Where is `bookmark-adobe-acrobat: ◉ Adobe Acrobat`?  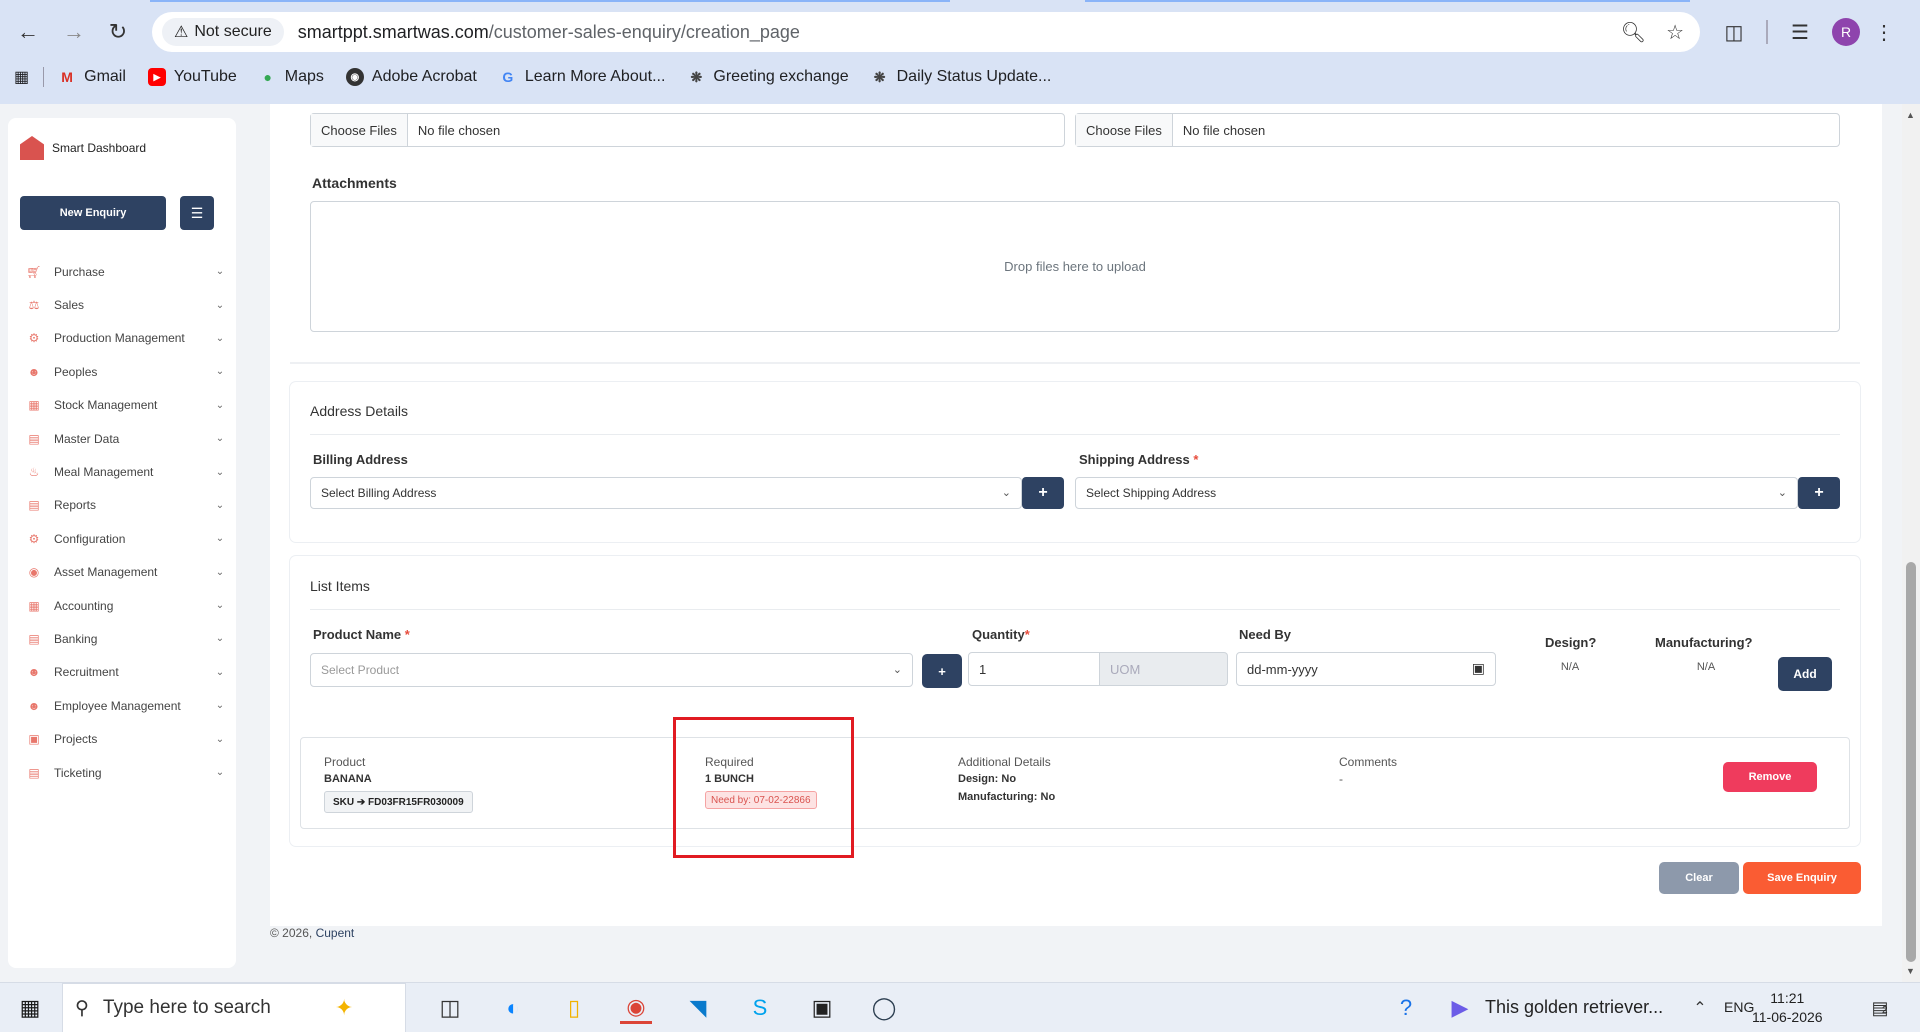
bookmark-adobe-acrobat: ◉ Adobe Acrobat is located at coordinates (411, 77).